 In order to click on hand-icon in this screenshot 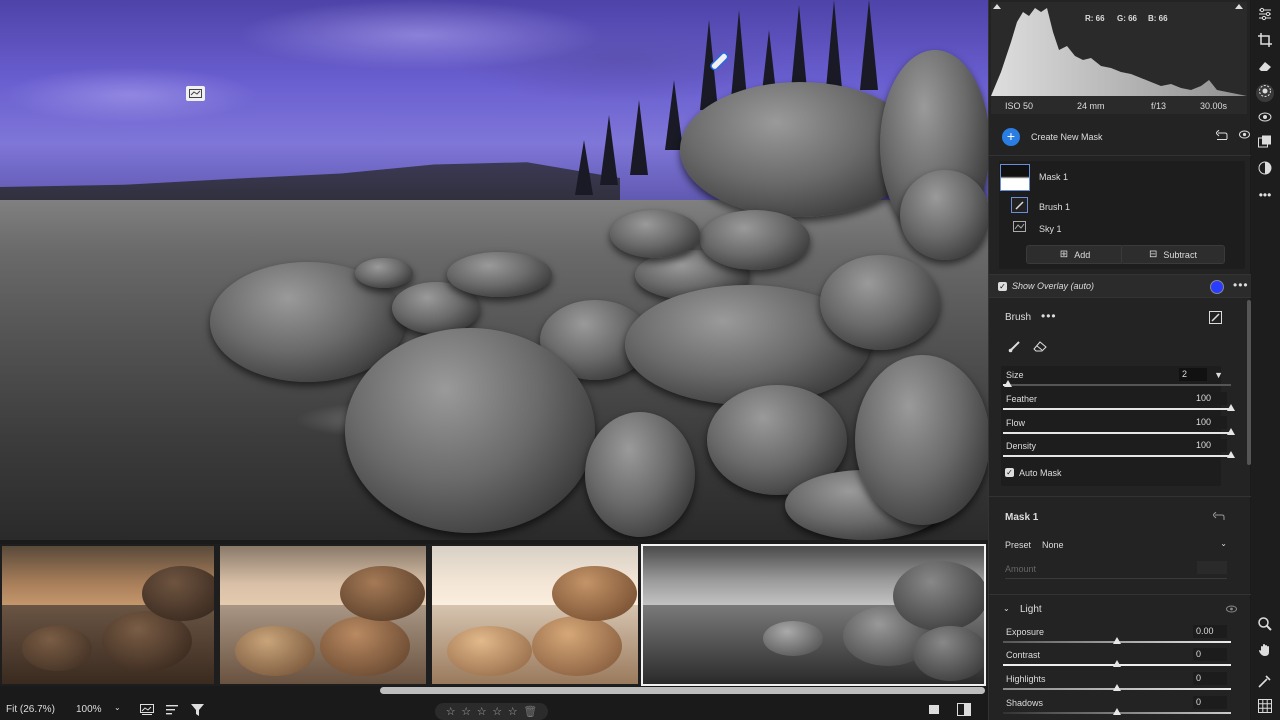, I will do `click(1265, 652)`.